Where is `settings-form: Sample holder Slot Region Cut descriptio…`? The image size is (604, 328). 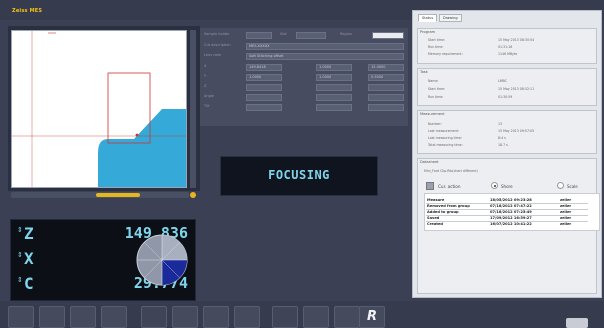 settings-form: Sample holder Slot Region Cut descriptio… is located at coordinates (304, 77).